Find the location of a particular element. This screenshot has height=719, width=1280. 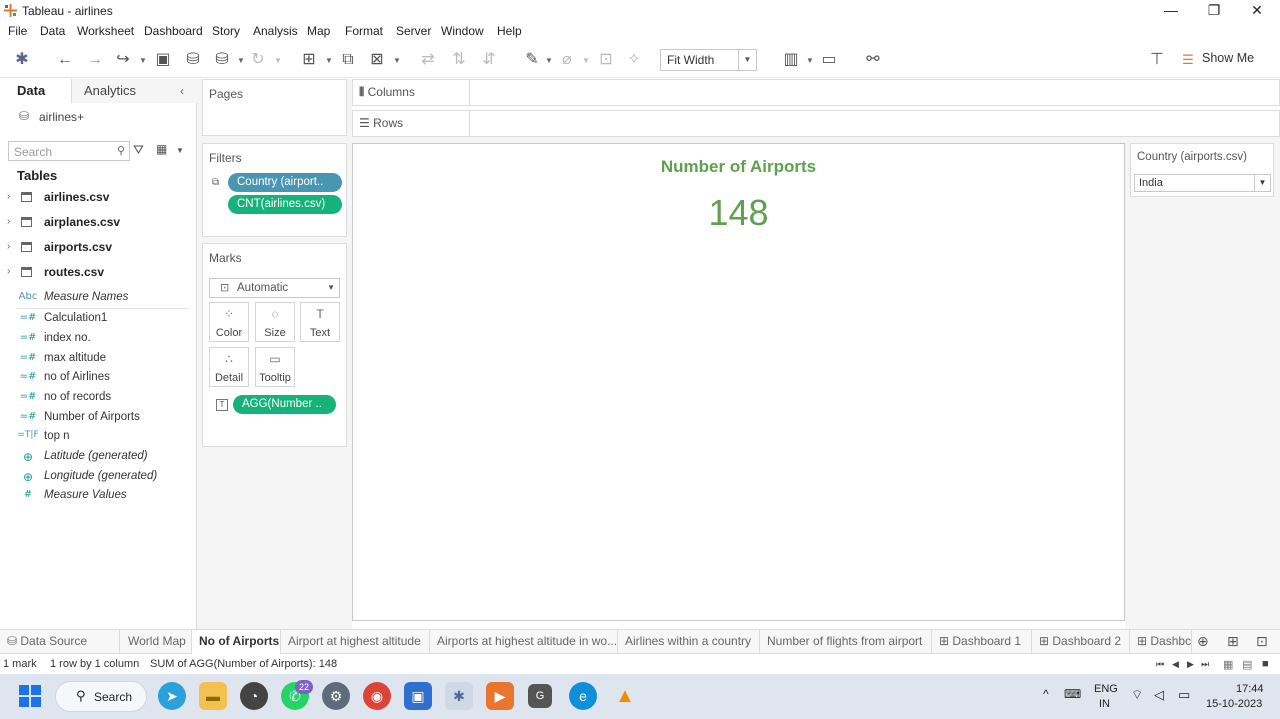

menu-worksheet: Worksheet is located at coordinates (105, 31).